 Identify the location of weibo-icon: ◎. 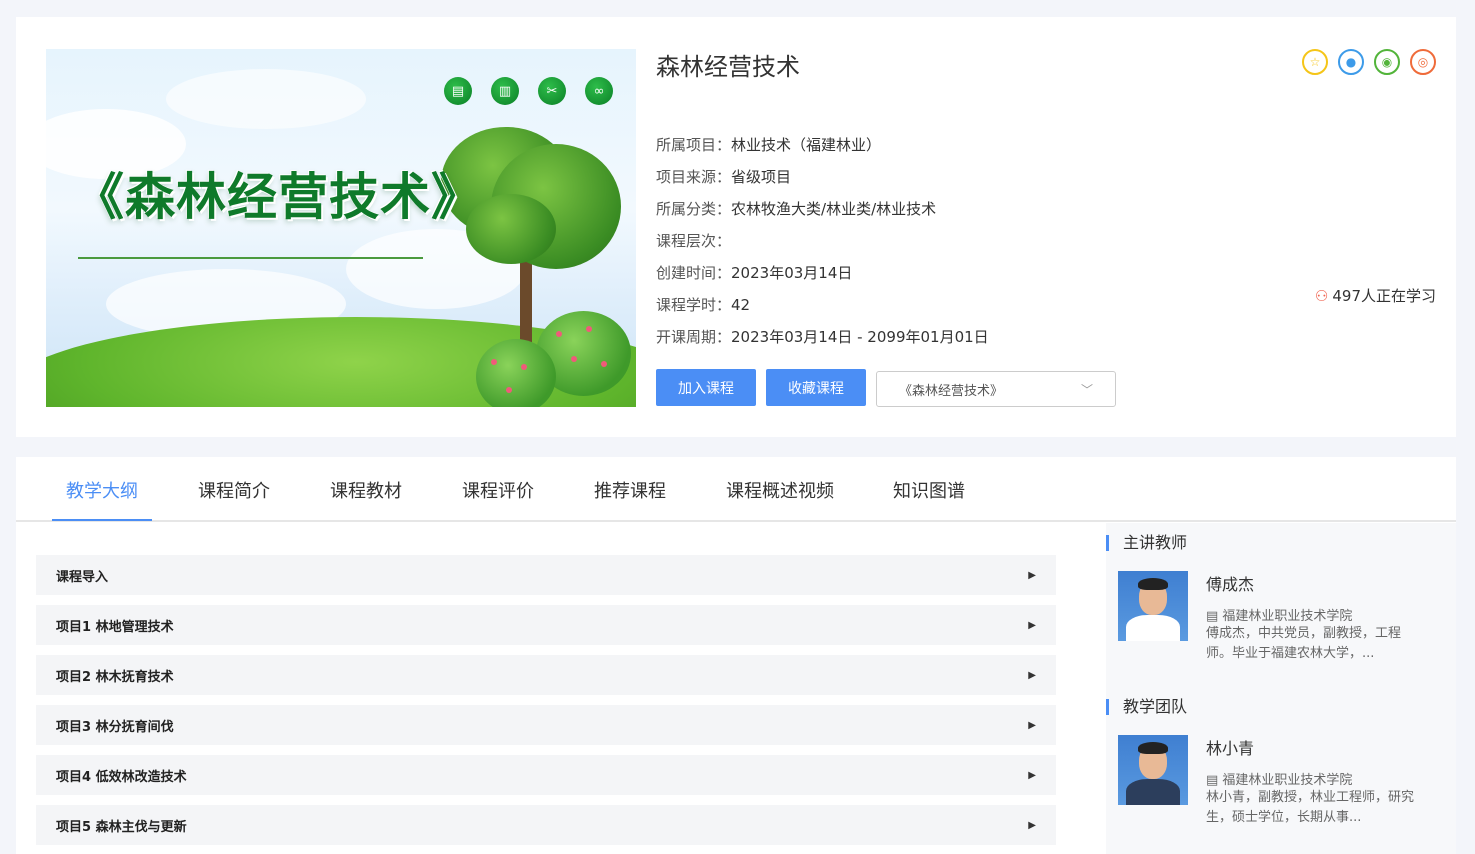
(1423, 62).